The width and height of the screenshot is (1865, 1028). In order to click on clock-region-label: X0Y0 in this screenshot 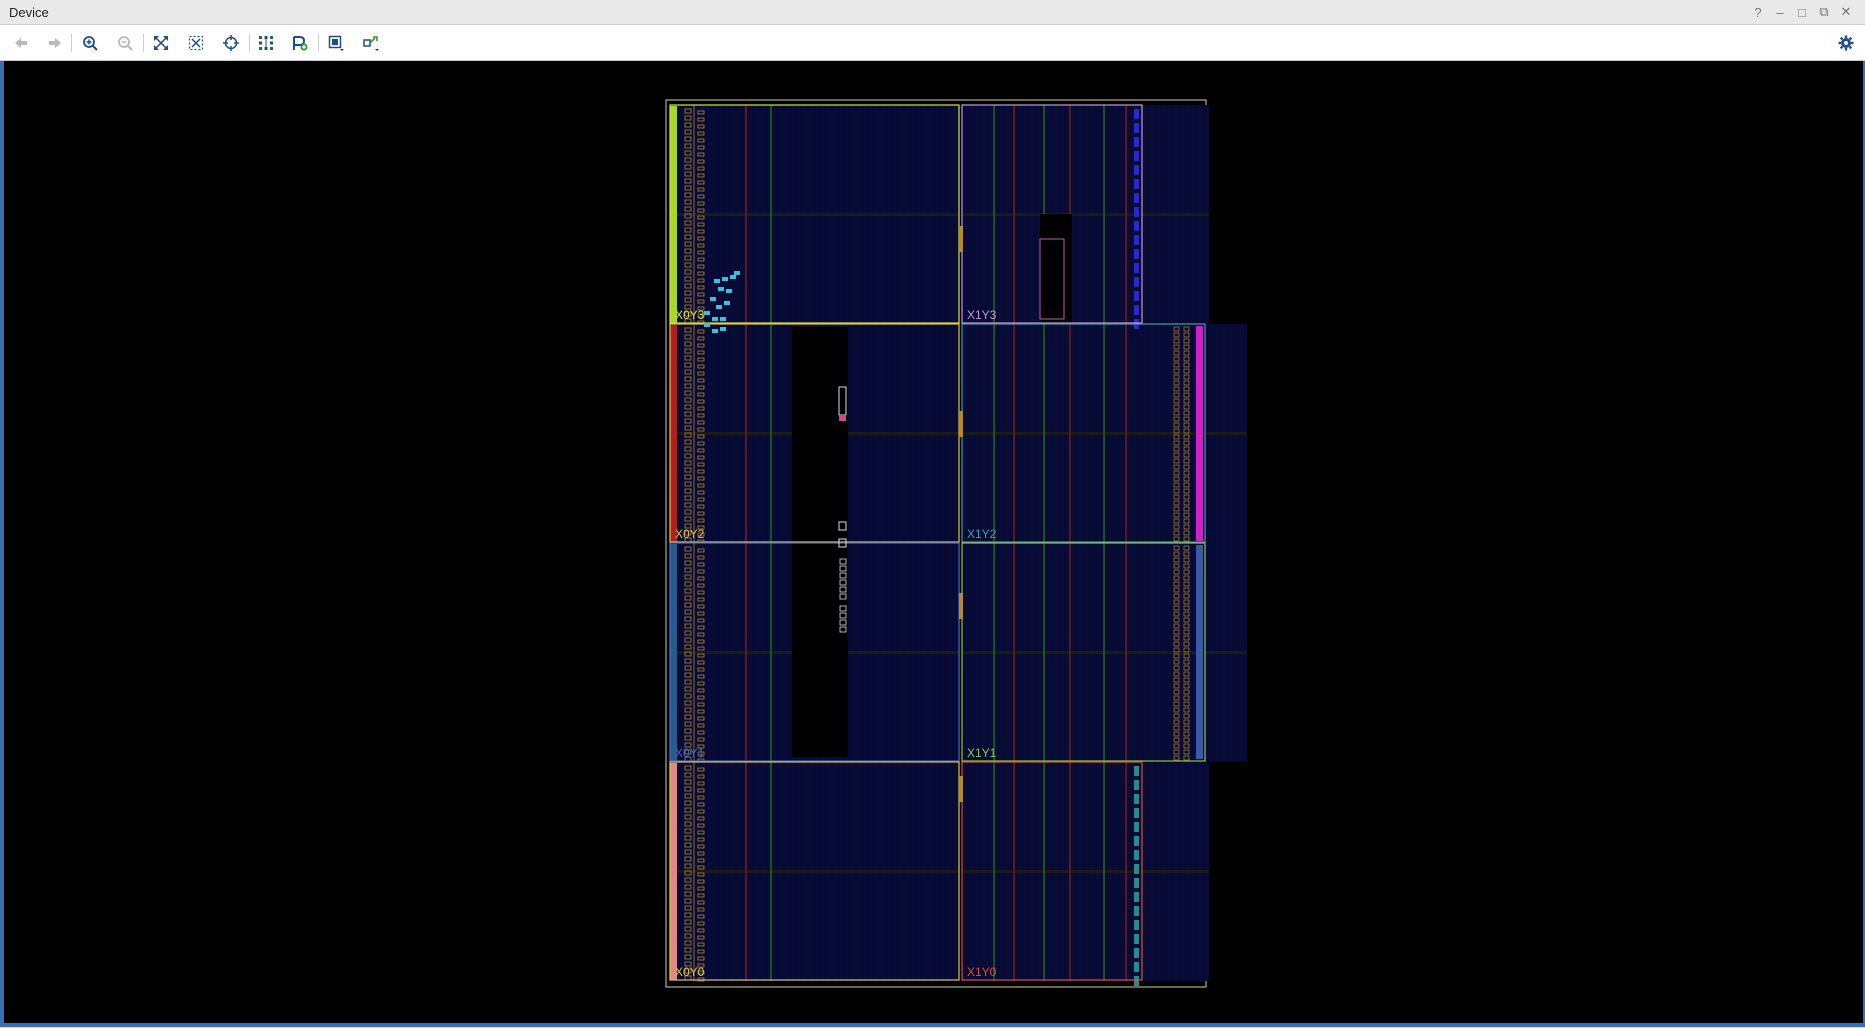, I will do `click(690, 972)`.